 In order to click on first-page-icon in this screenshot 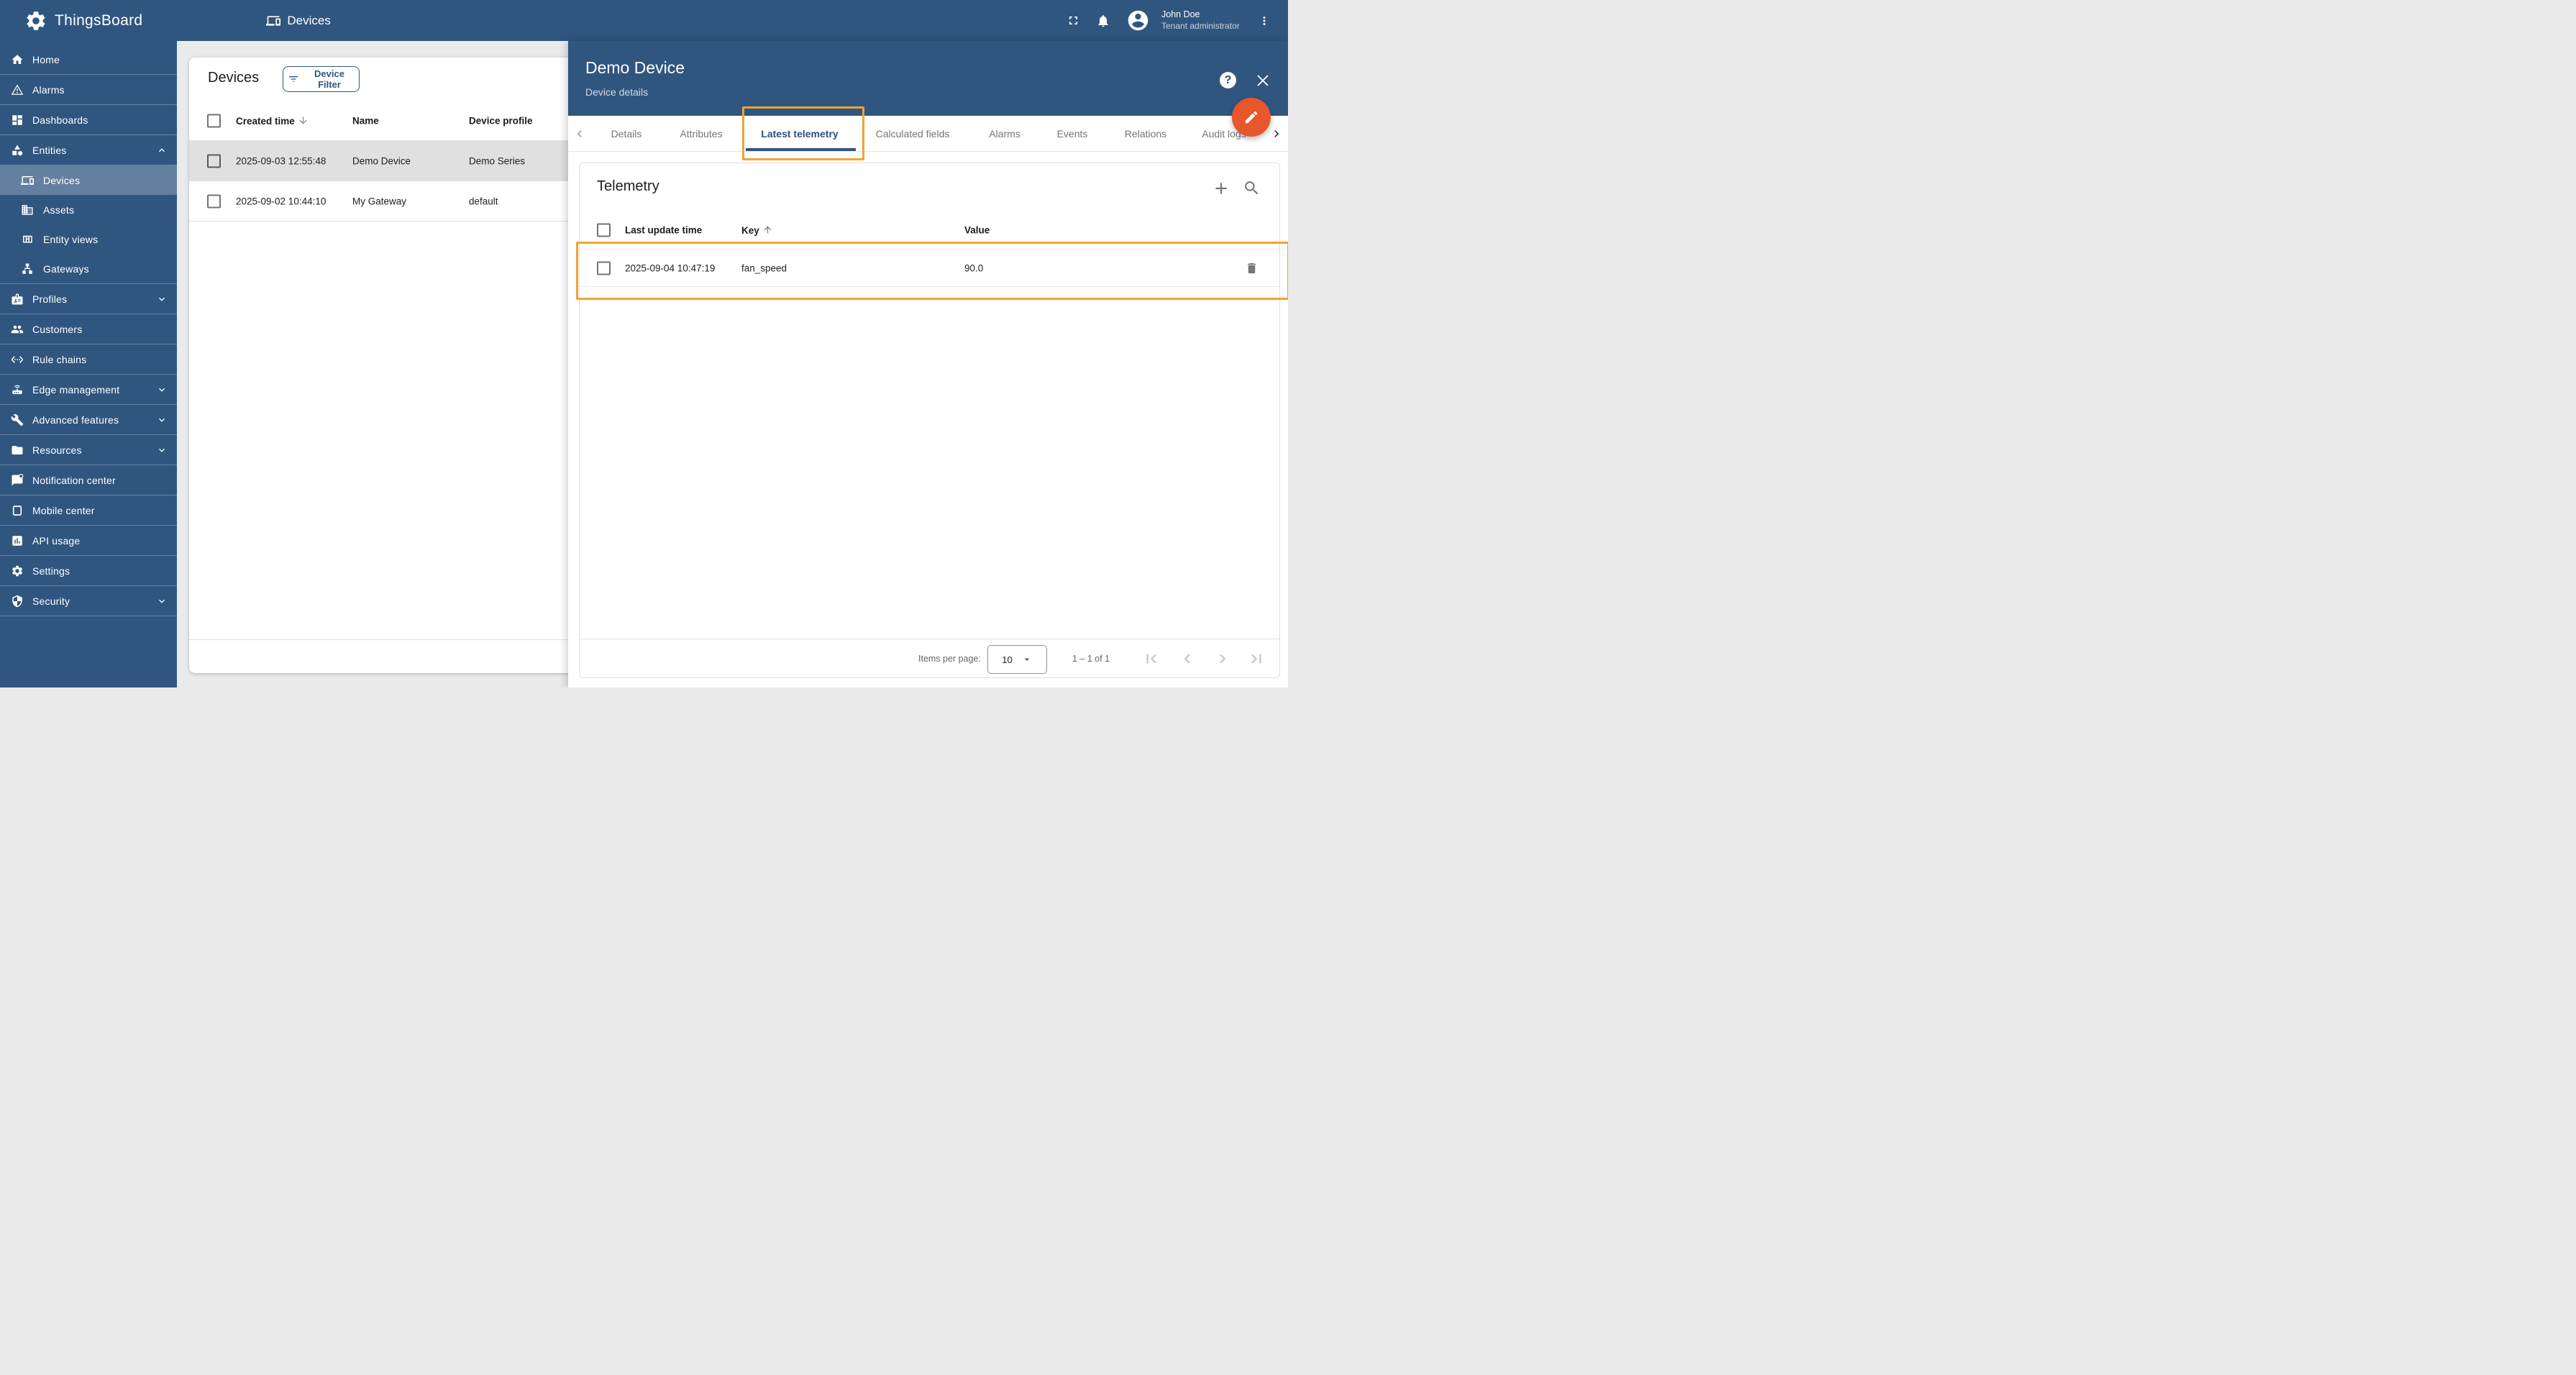, I will do `click(1151, 658)`.